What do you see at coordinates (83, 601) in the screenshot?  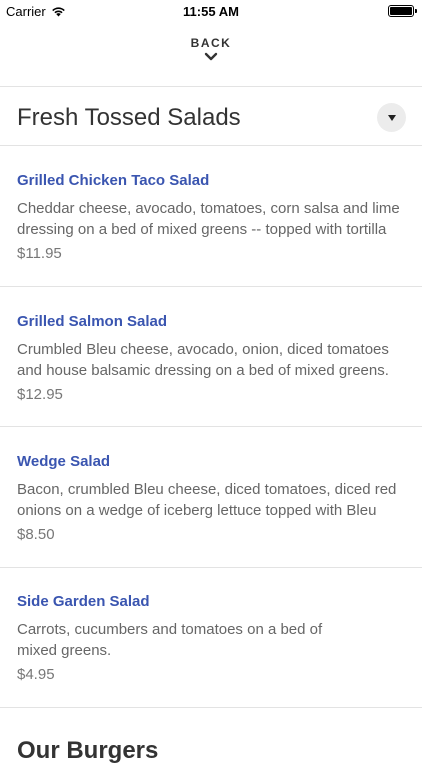 I see `item-name: Side Garden Salad` at bounding box center [83, 601].